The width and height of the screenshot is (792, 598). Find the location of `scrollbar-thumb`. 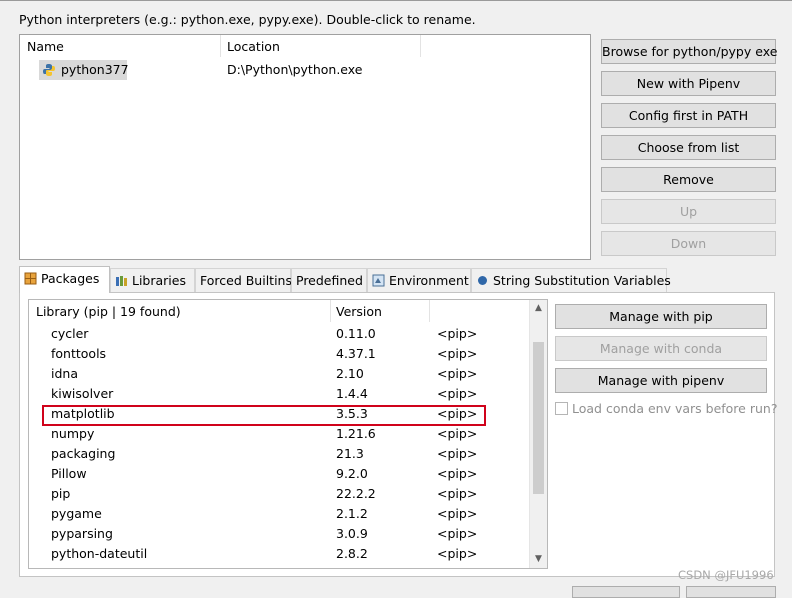

scrollbar-thumb is located at coordinates (538, 418).